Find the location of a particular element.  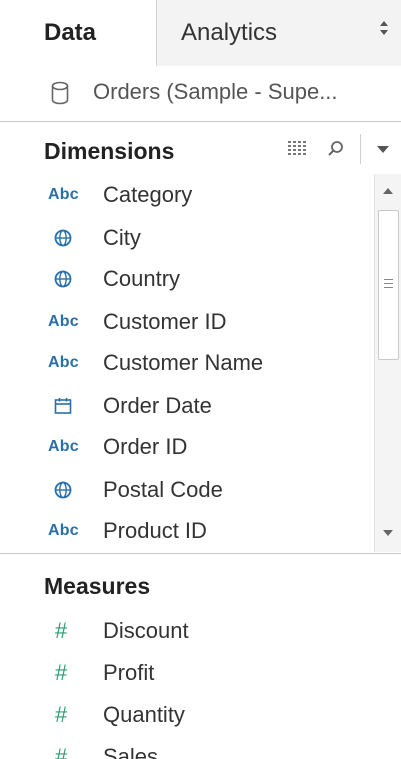

dimension-field: Country is located at coordinates (187, 279).